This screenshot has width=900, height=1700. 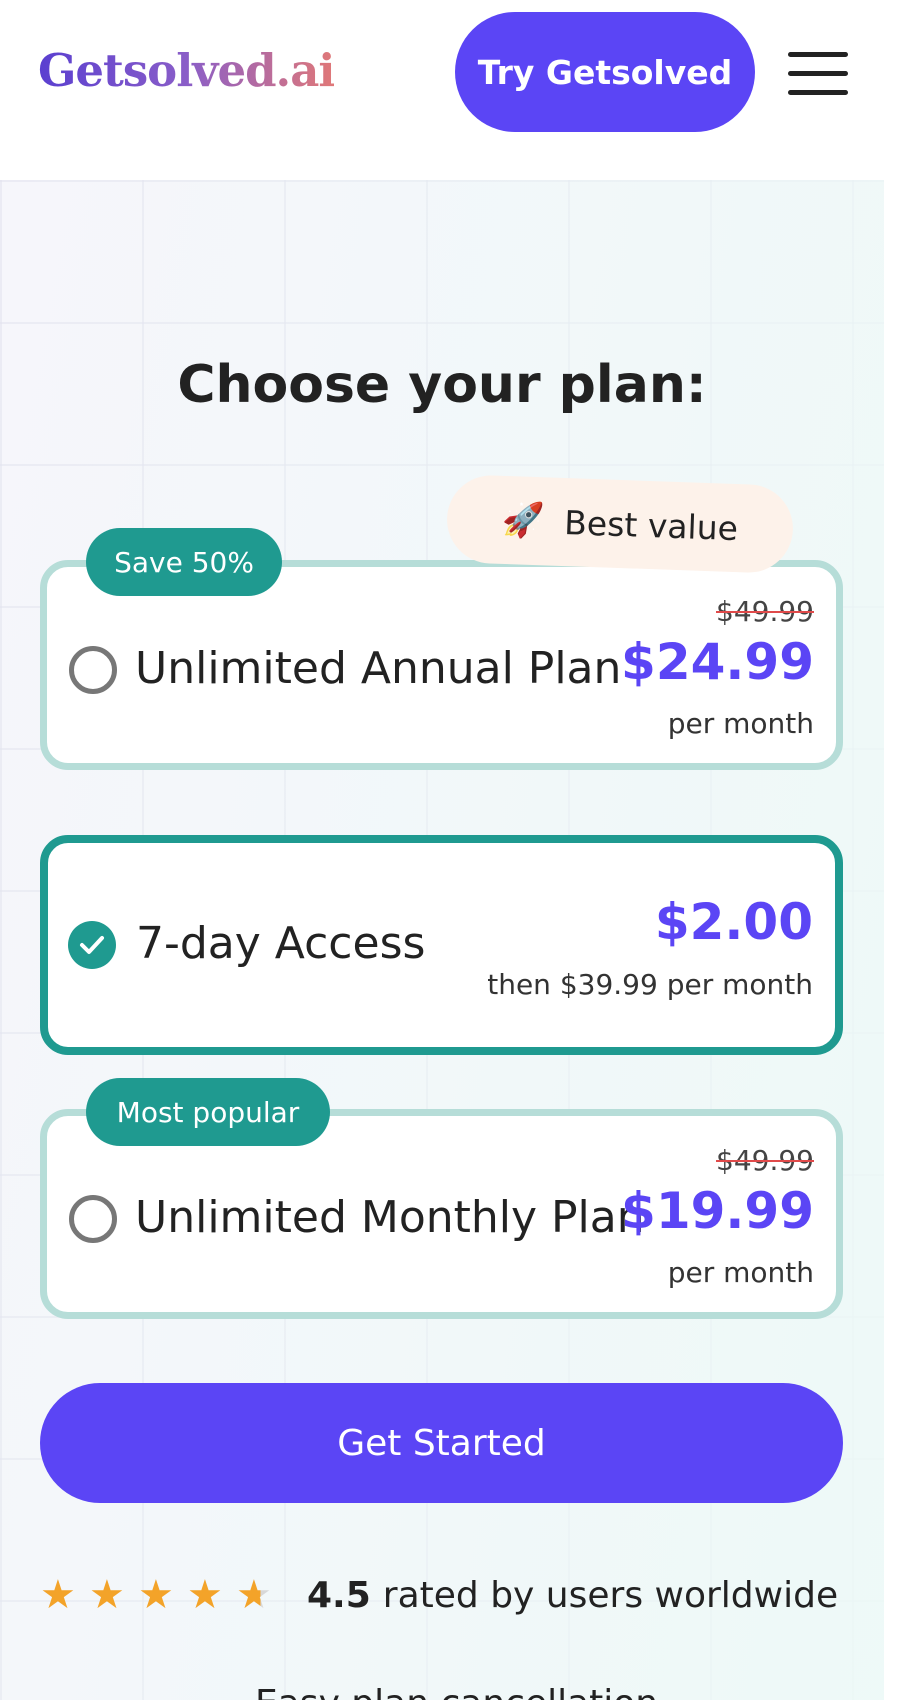 I want to click on half-star-icon: ★, so click(x=260, y=1595).